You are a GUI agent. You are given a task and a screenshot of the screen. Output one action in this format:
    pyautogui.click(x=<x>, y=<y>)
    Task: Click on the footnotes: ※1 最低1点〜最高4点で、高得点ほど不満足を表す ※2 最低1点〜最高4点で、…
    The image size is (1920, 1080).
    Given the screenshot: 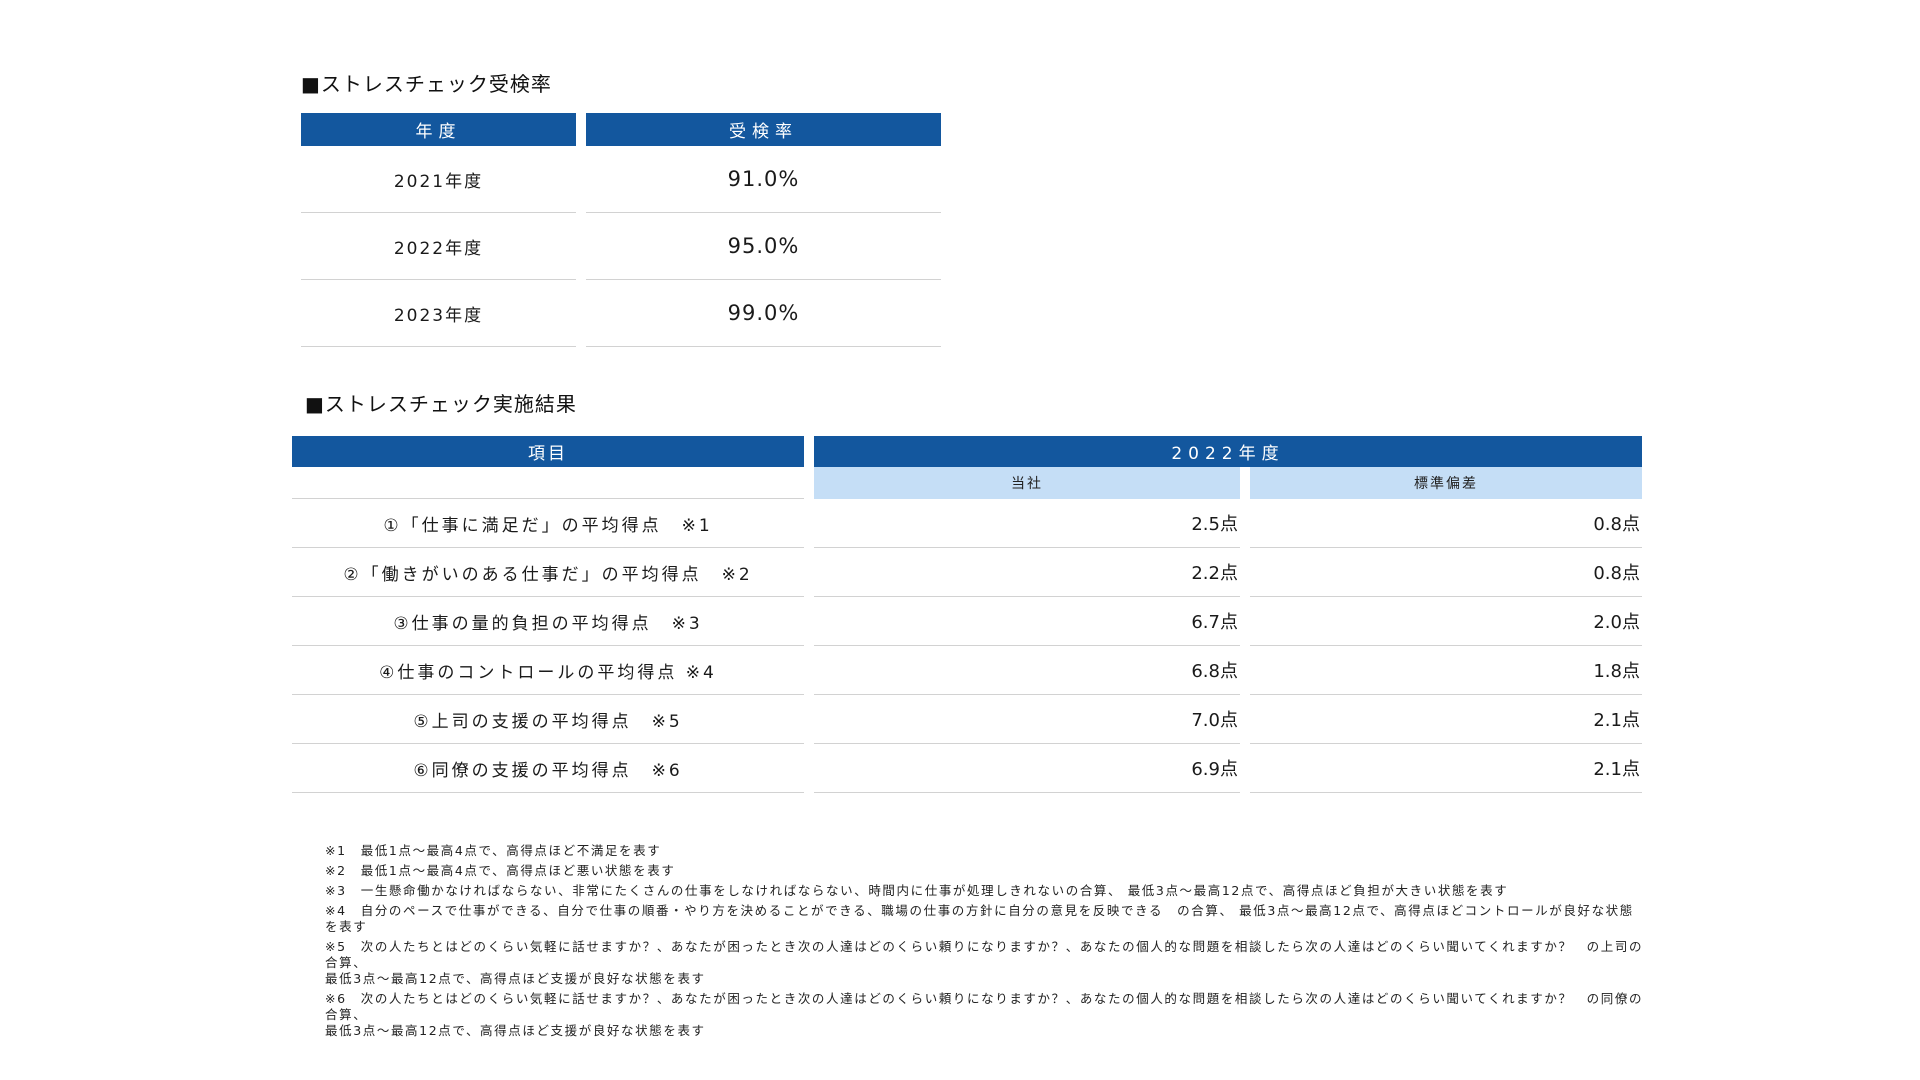 What is the action you would take?
    pyautogui.click(x=985, y=943)
    